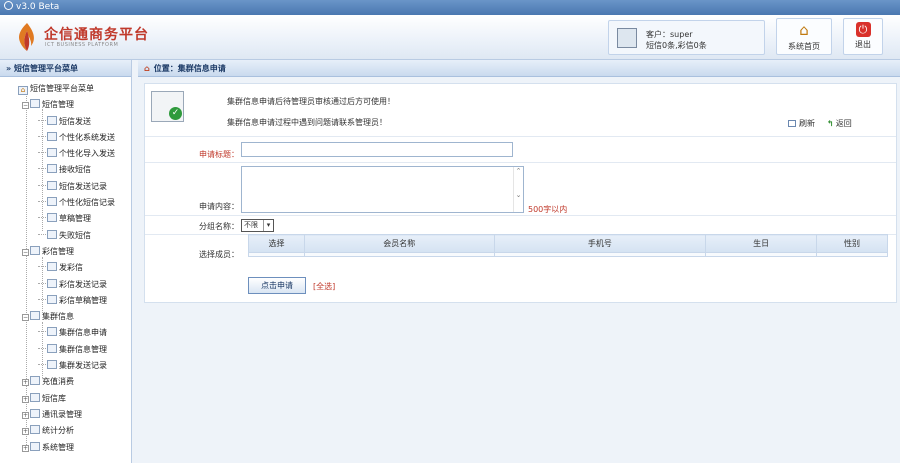 This screenshot has width=900, height=463. I want to click on logo-subtitle: ICT BUSINESS PLATFORM, so click(82, 45).